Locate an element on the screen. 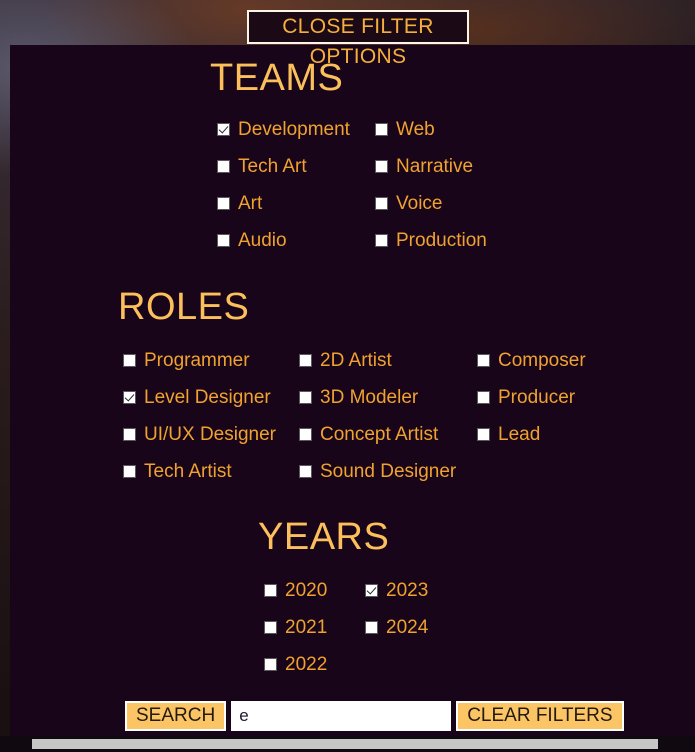 The height and width of the screenshot is (752, 695). search-bar: SEARCH CLEAR FILTERS is located at coordinates (374, 716).